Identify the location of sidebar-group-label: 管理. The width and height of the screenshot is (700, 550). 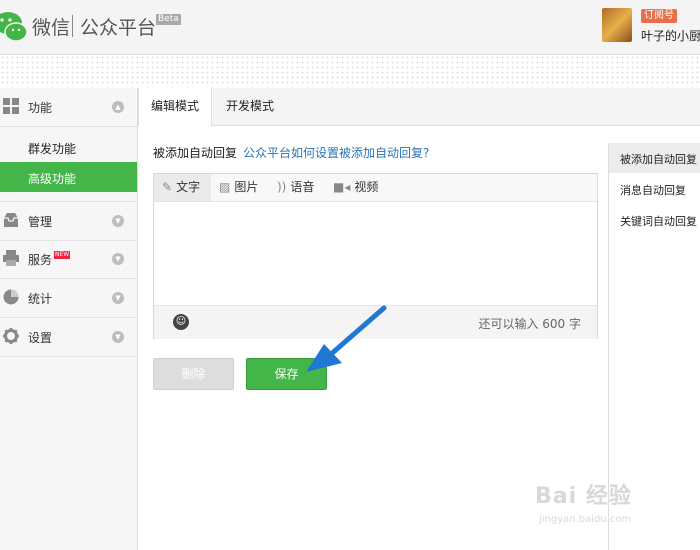
(40, 222).